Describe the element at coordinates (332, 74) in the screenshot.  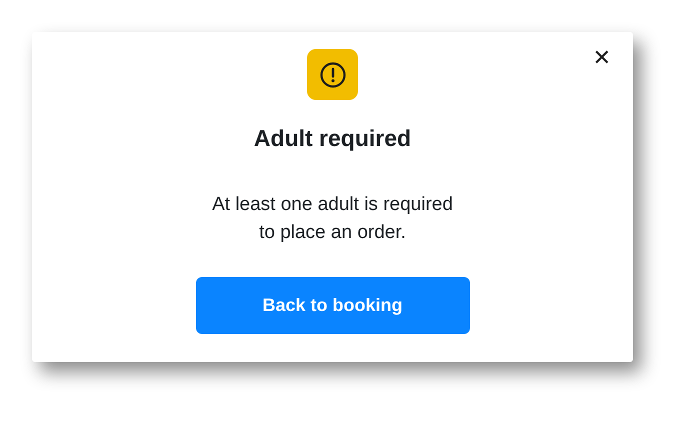
I see `warning-icon` at that location.